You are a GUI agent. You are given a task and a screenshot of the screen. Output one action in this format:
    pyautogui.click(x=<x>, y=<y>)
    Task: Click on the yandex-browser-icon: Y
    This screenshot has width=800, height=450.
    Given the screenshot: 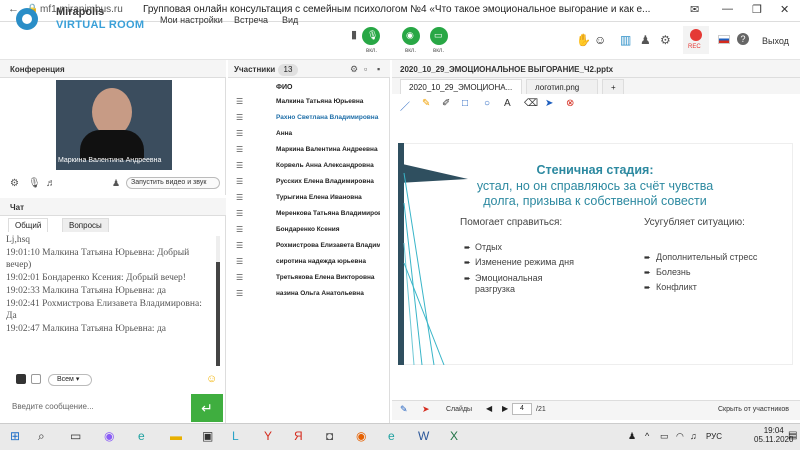 What is the action you would take?
    pyautogui.click(x=268, y=436)
    